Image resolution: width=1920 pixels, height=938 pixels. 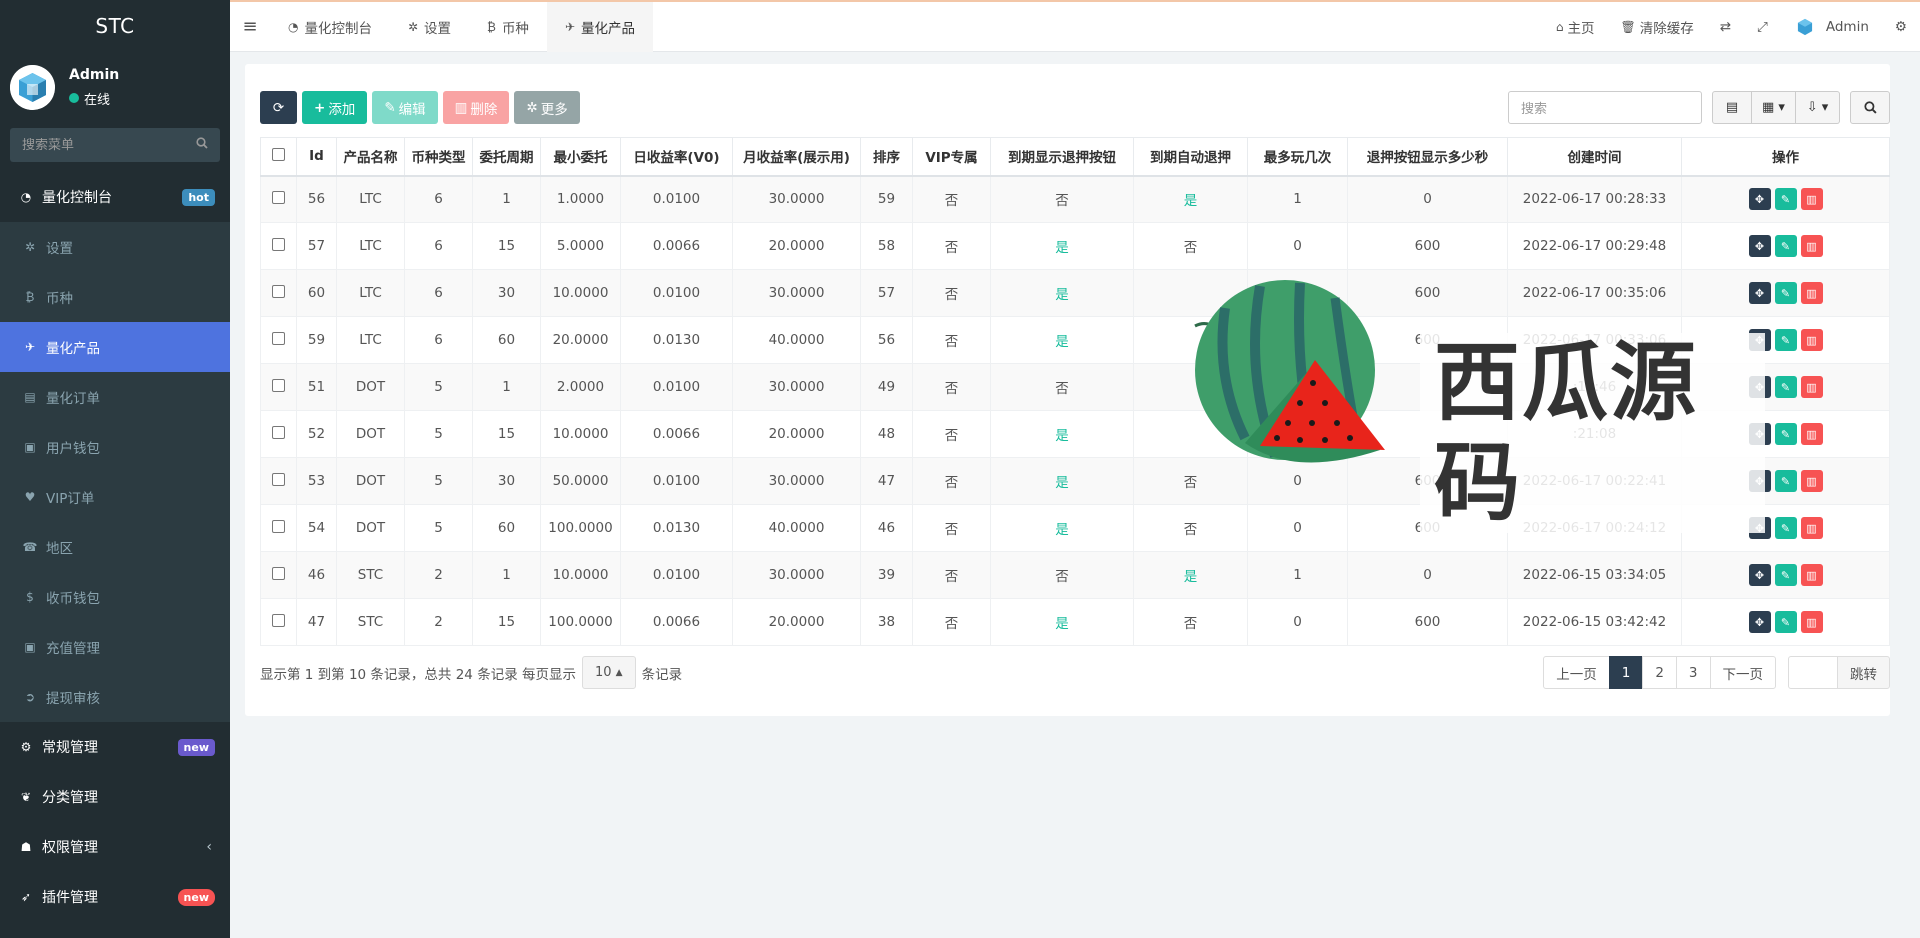 I want to click on more-button: ✲ 更多, so click(x=547, y=107).